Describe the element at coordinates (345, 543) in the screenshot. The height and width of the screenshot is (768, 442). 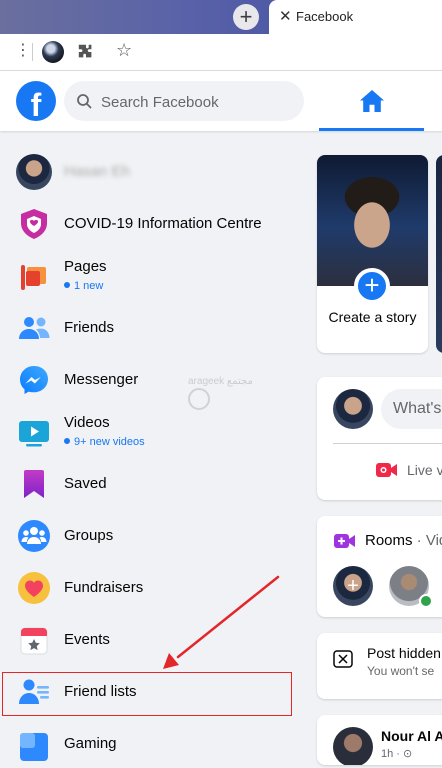
I see `rooms-video-icon` at that location.